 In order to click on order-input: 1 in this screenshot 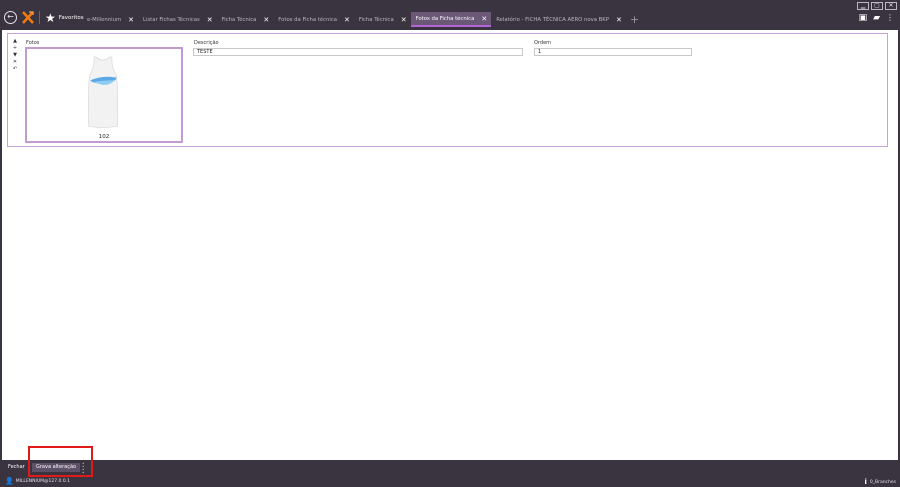, I will do `click(613, 52)`.